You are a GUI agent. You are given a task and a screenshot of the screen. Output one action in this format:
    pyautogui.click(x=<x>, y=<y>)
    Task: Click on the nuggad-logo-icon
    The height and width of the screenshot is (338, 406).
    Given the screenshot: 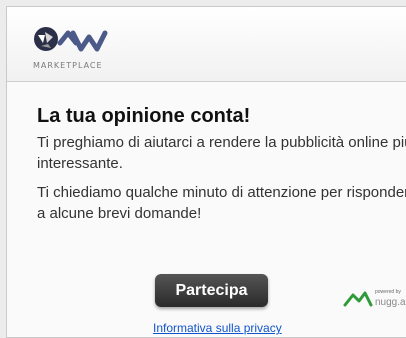 What is the action you would take?
    pyautogui.click(x=358, y=299)
    